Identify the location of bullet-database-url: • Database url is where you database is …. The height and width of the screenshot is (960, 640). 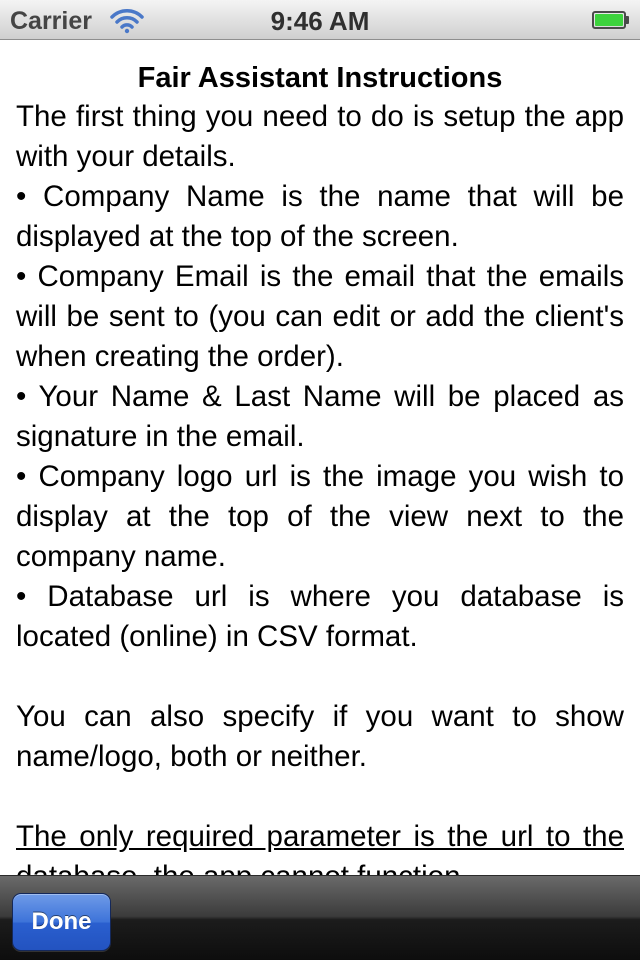
(320, 616).